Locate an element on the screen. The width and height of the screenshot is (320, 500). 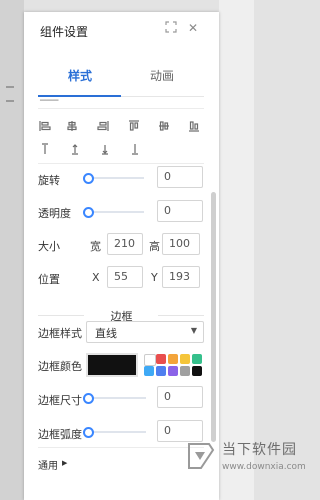
rotate-slider-track is located at coordinates (115, 178).